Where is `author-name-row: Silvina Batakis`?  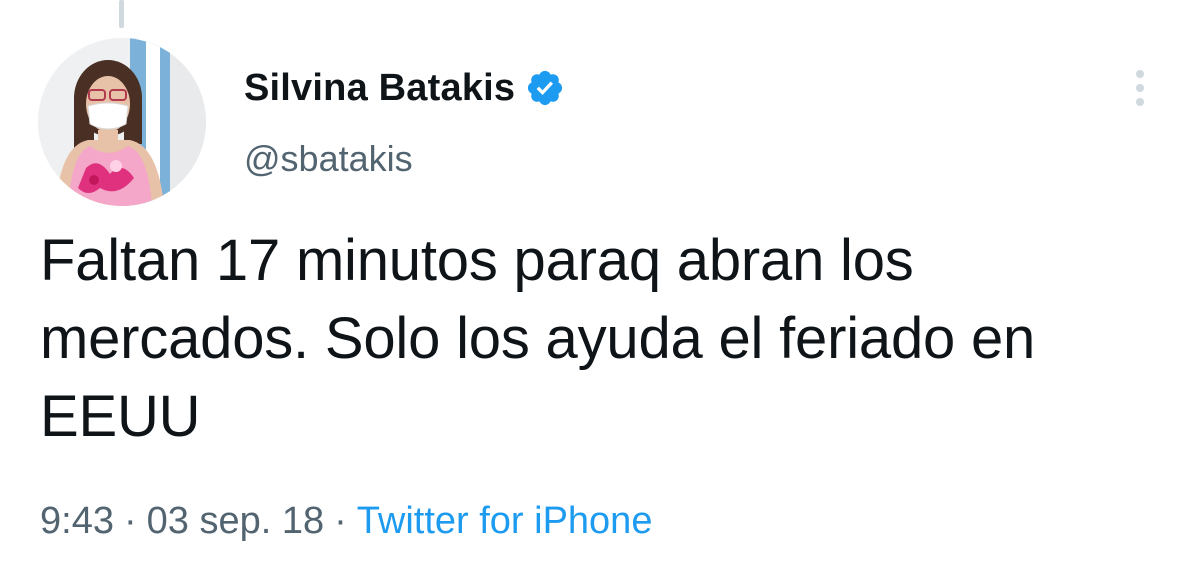 author-name-row: Silvina Batakis is located at coordinates (404, 88).